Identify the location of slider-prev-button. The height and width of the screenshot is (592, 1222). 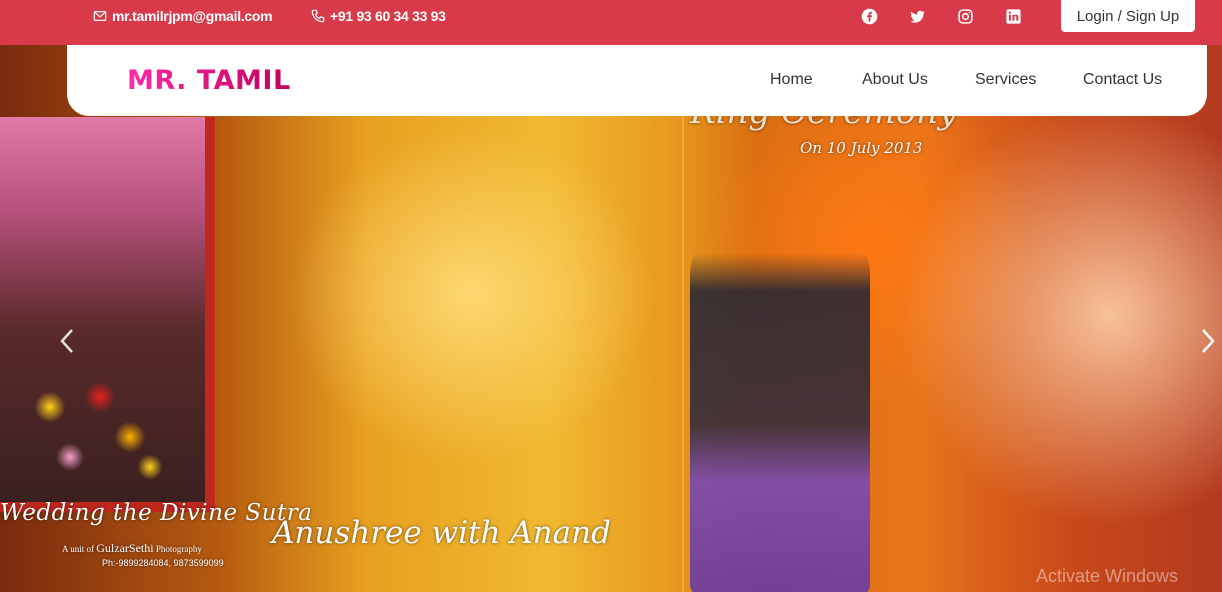
(67, 341).